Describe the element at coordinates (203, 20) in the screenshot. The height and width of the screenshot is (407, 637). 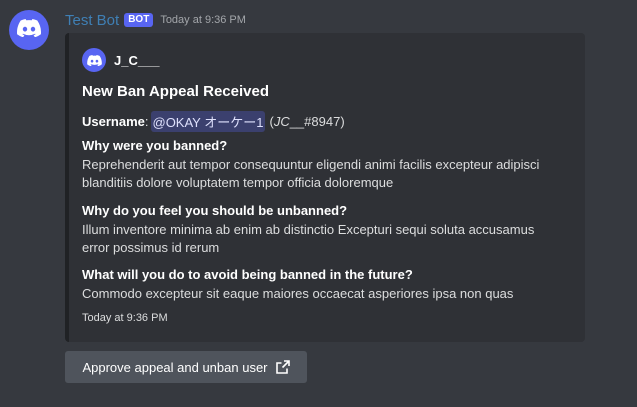
I see `message-timestamp: Today at 9:36 PM` at that location.